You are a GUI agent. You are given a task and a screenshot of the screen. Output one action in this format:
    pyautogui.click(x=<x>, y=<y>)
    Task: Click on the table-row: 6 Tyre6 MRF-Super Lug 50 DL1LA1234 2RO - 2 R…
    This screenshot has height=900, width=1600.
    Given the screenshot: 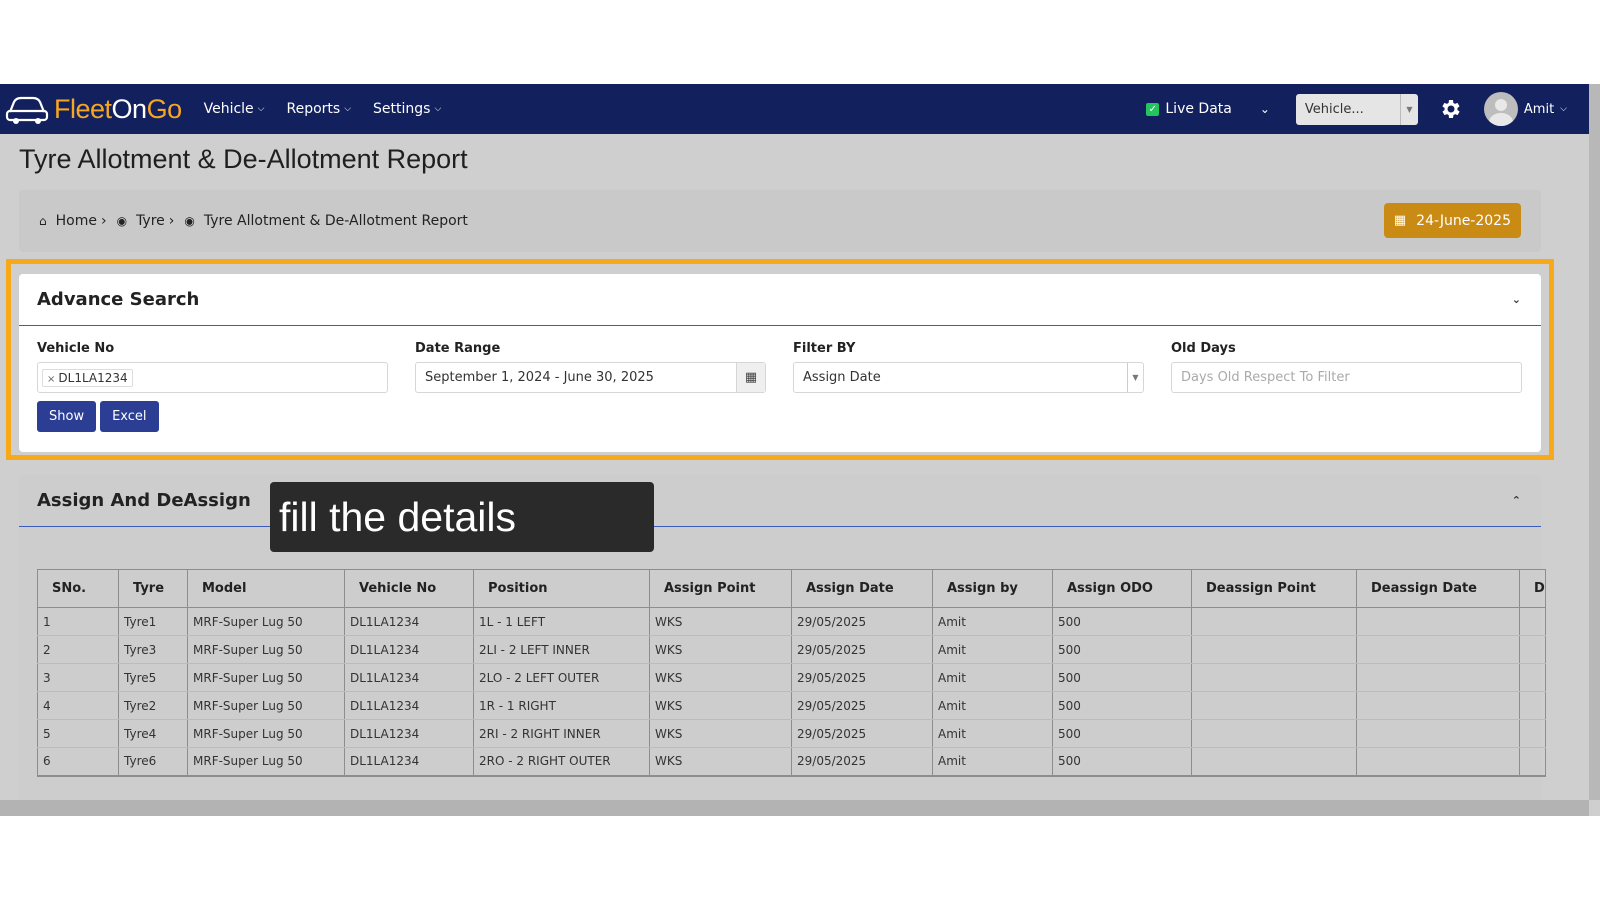 What is the action you would take?
    pyautogui.click(x=791, y=762)
    